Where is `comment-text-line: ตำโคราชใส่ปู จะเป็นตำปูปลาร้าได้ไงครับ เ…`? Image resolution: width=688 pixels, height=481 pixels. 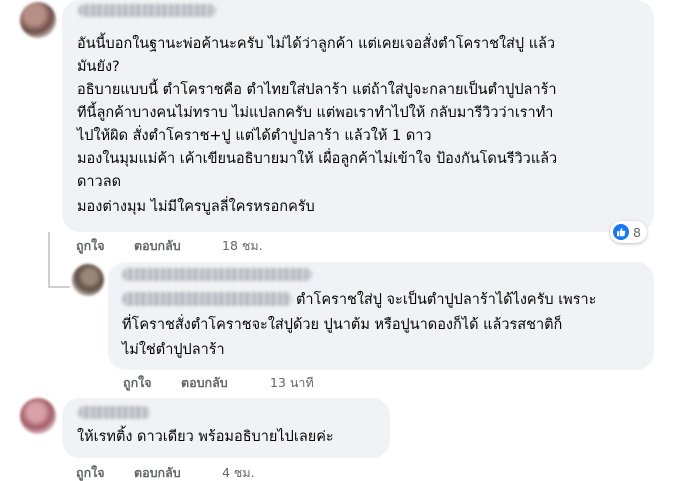 comment-text-line: ตำโคราชใส่ปู จะเป็นตำปูปลาร้าได้ไงครับ เ… is located at coordinates (446, 300).